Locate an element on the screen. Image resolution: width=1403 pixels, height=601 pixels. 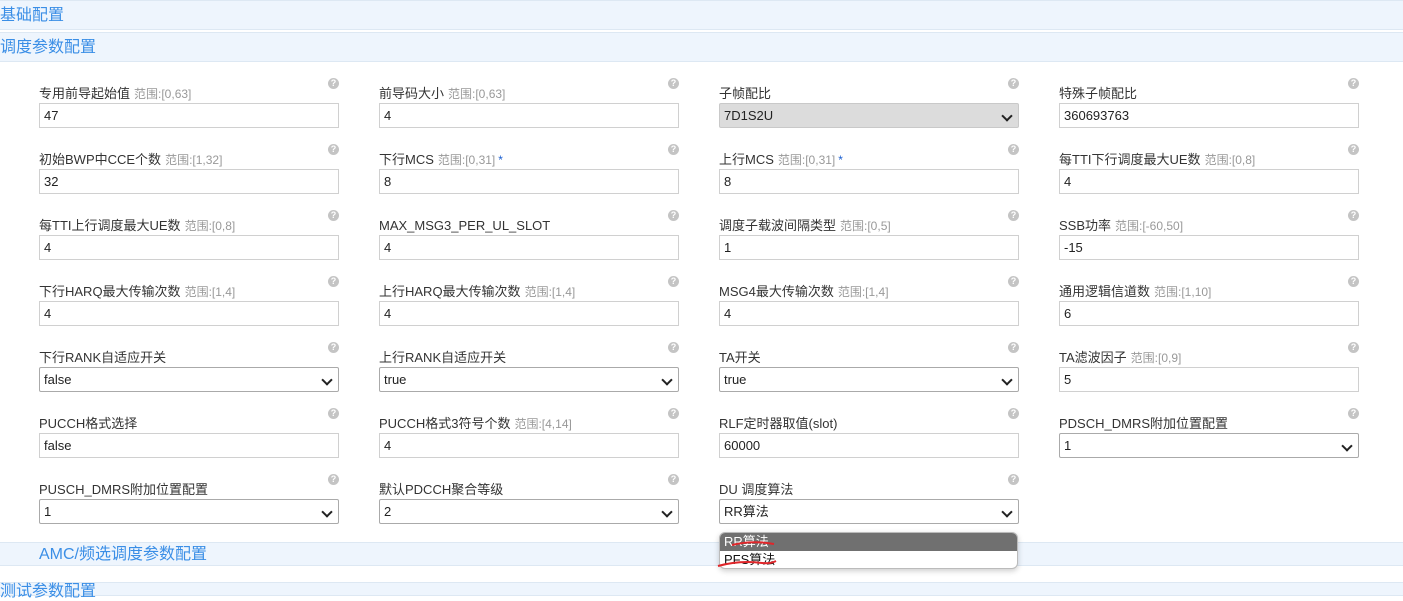
field-label: 初始BWP中CCE个数 范围:[1,32] is located at coordinates (130, 160).